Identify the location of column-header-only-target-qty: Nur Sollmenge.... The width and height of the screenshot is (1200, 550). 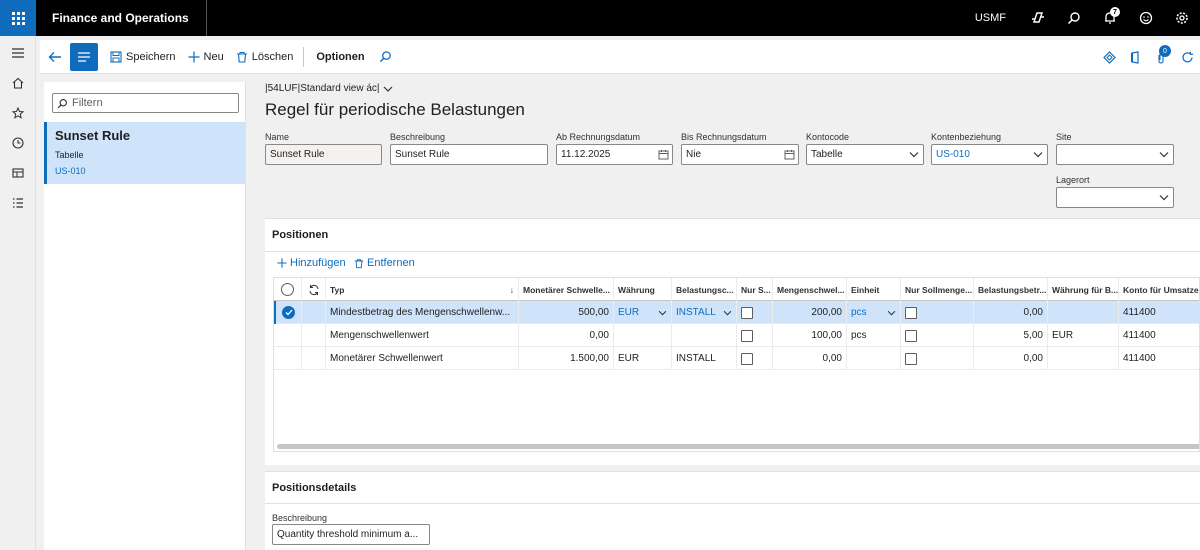
(937, 289).